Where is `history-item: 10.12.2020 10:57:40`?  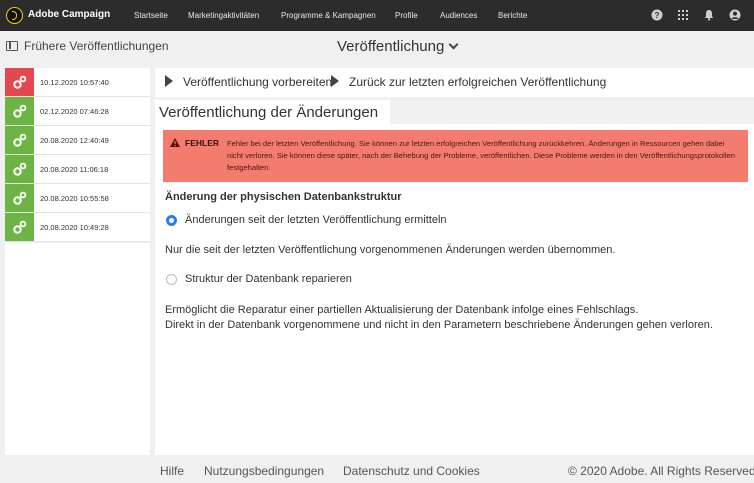 history-item: 10.12.2020 10:57:40 is located at coordinates (77, 82).